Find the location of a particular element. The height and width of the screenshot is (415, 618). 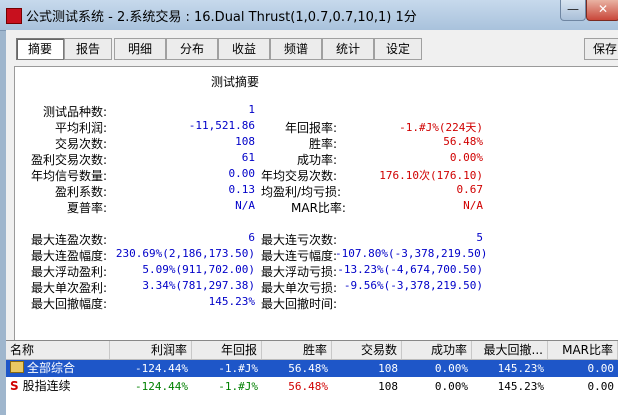

minimize-button: — is located at coordinates (573, 10).